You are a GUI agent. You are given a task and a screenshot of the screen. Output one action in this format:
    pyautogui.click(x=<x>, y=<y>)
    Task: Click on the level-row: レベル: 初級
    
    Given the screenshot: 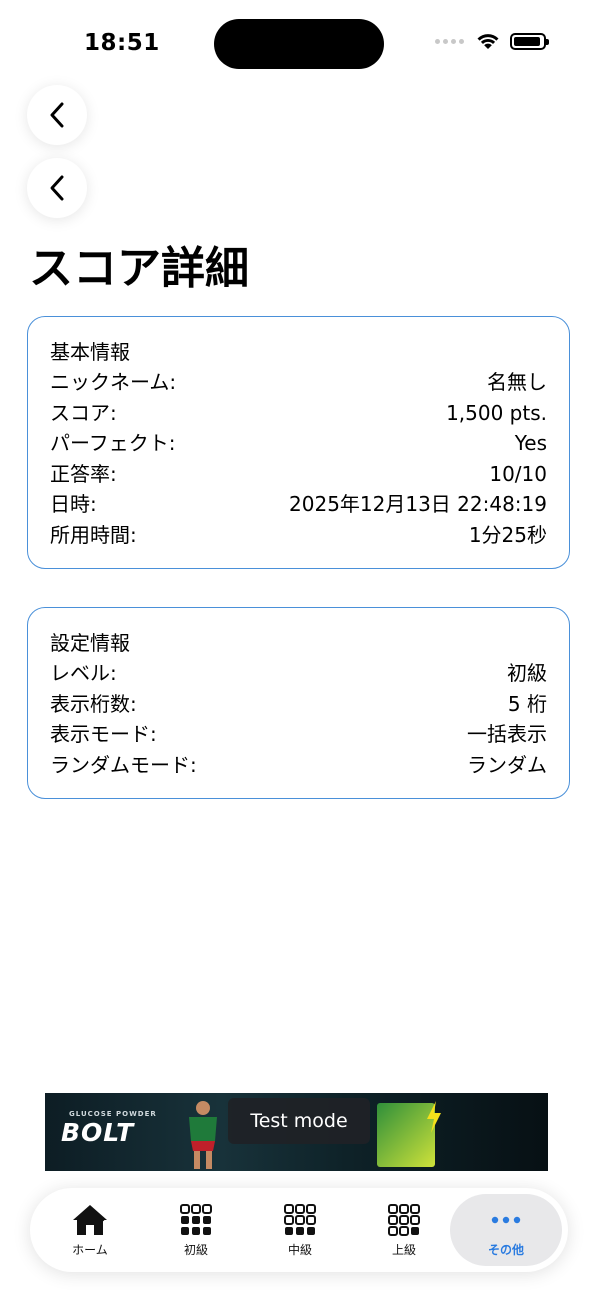 What is the action you would take?
    pyautogui.click(x=298, y=673)
    